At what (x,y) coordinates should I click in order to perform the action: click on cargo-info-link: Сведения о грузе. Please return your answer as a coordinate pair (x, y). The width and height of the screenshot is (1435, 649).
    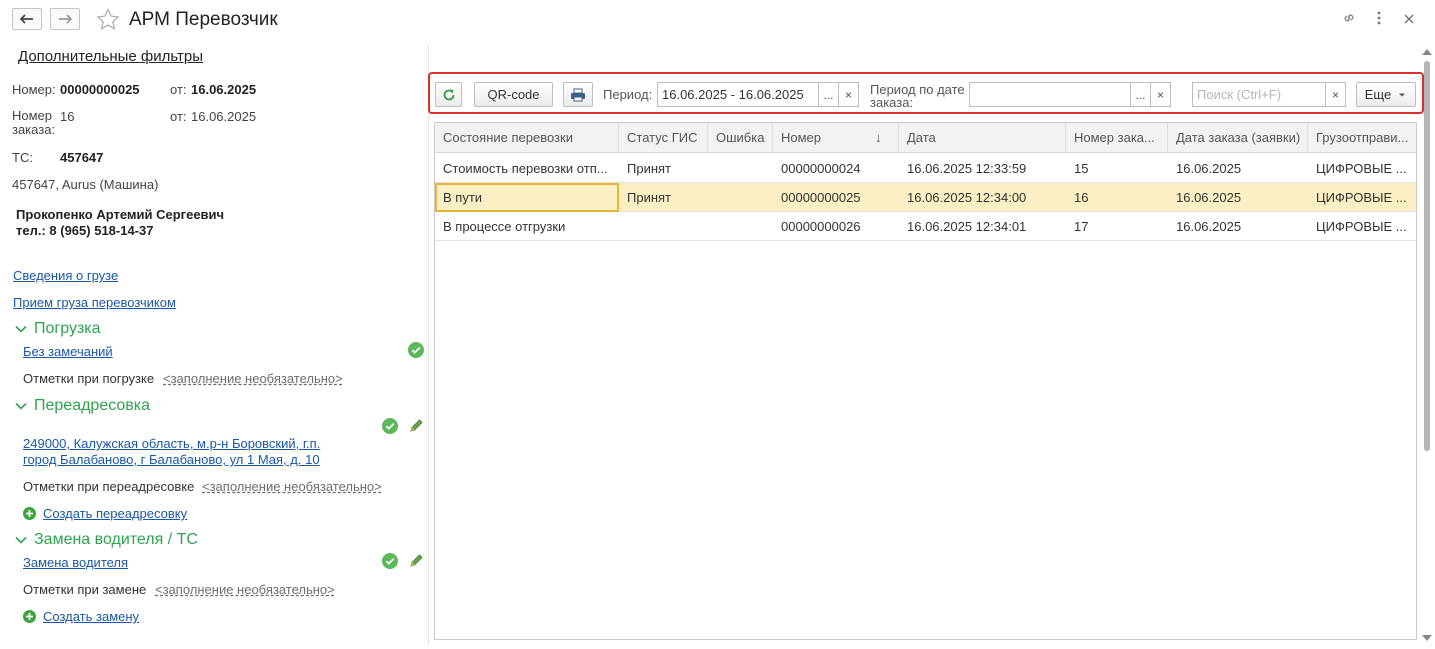
    Looking at the image, I should click on (65, 275).